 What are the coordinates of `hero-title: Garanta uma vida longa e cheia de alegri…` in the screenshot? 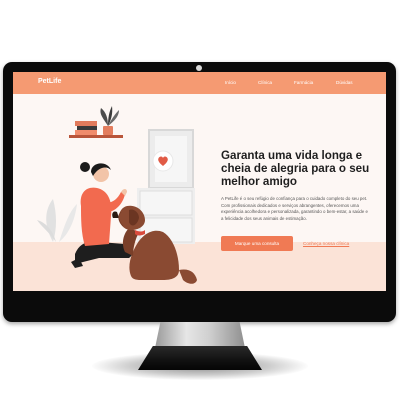 It's located at (295, 168).